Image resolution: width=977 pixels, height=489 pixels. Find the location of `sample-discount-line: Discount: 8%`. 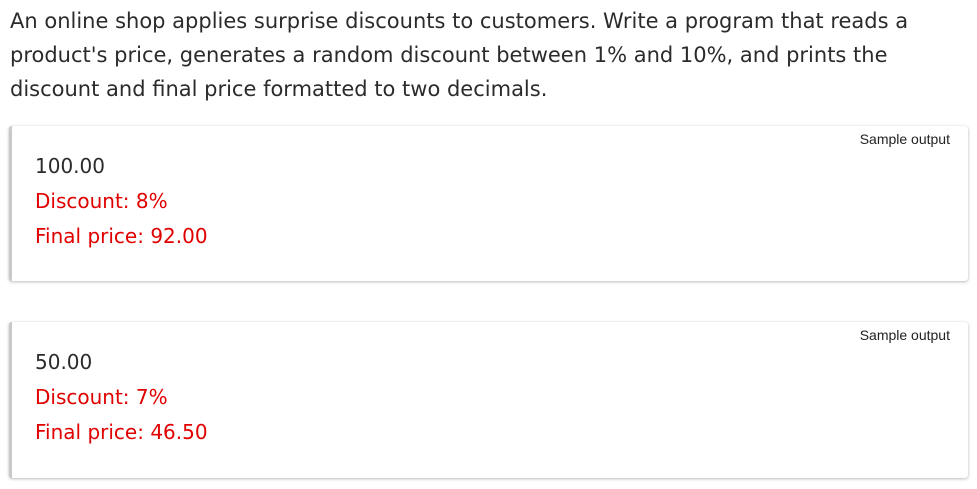

sample-discount-line: Discount: 8% is located at coordinates (101, 201).